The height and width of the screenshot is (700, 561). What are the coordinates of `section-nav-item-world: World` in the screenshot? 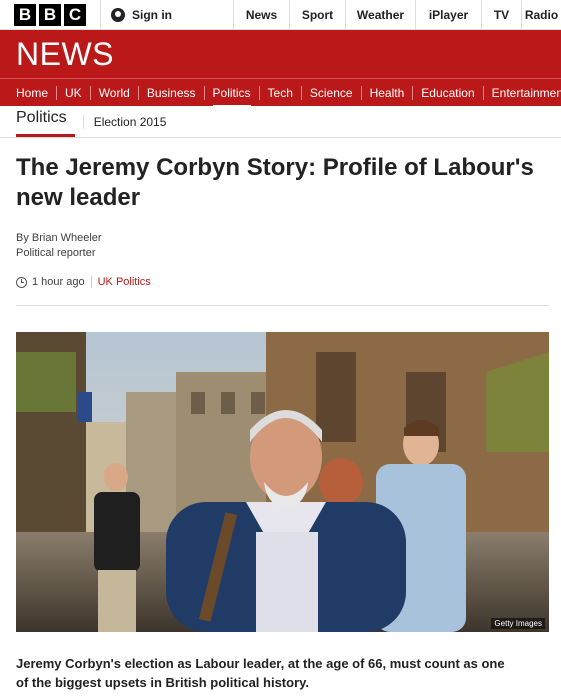 It's located at (113, 92).